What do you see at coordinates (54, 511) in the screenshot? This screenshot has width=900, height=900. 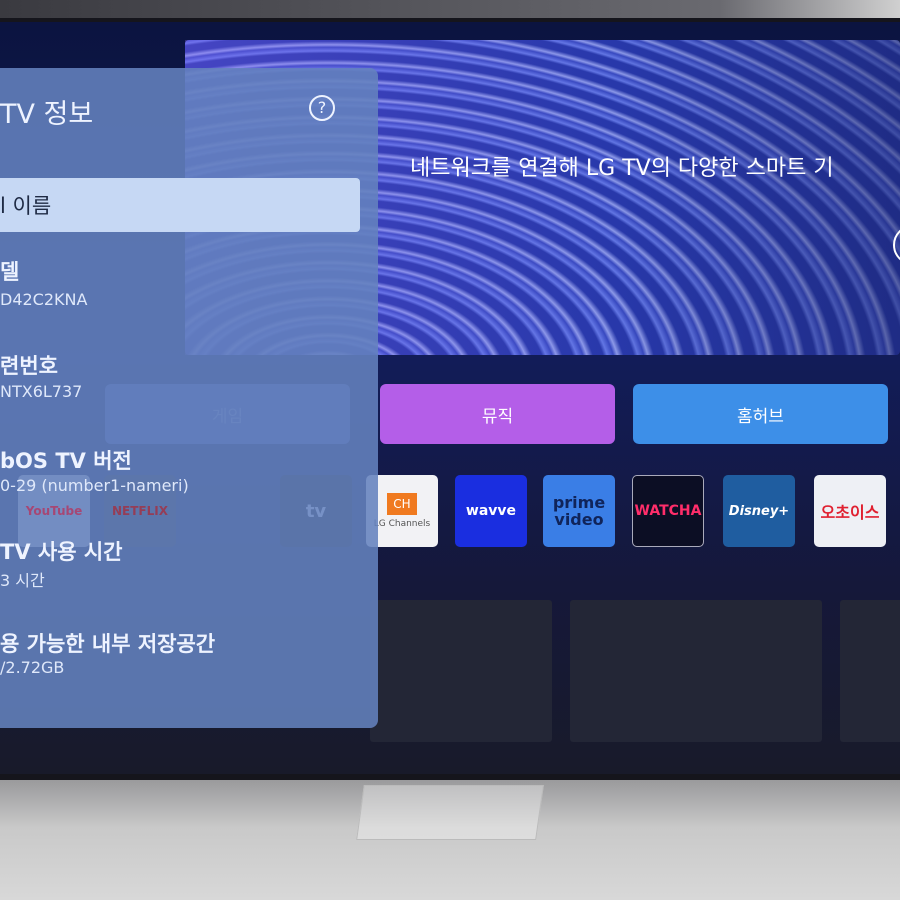 I see `youtube-label: YouTube` at bounding box center [54, 511].